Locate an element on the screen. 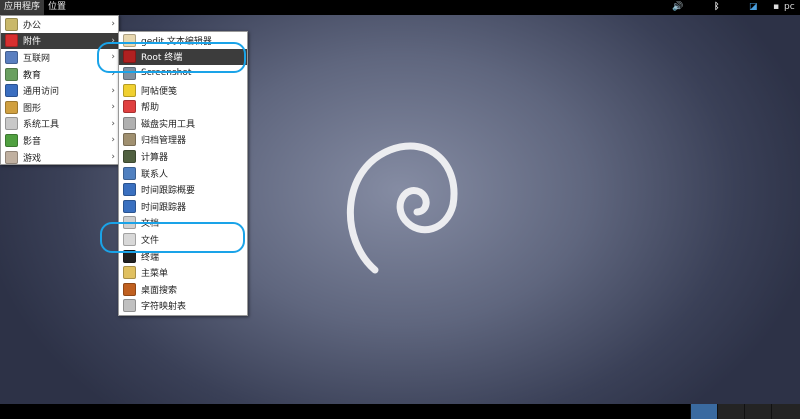 The image size is (800, 419). places-menu-button: 位置 is located at coordinates (57, 7).